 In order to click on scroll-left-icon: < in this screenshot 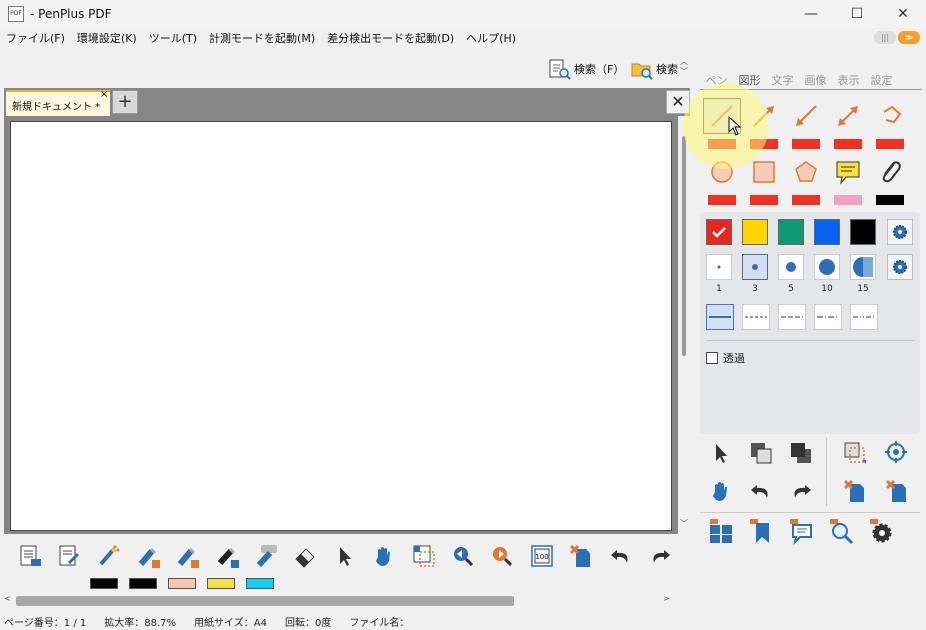, I will do `click(7, 598)`.